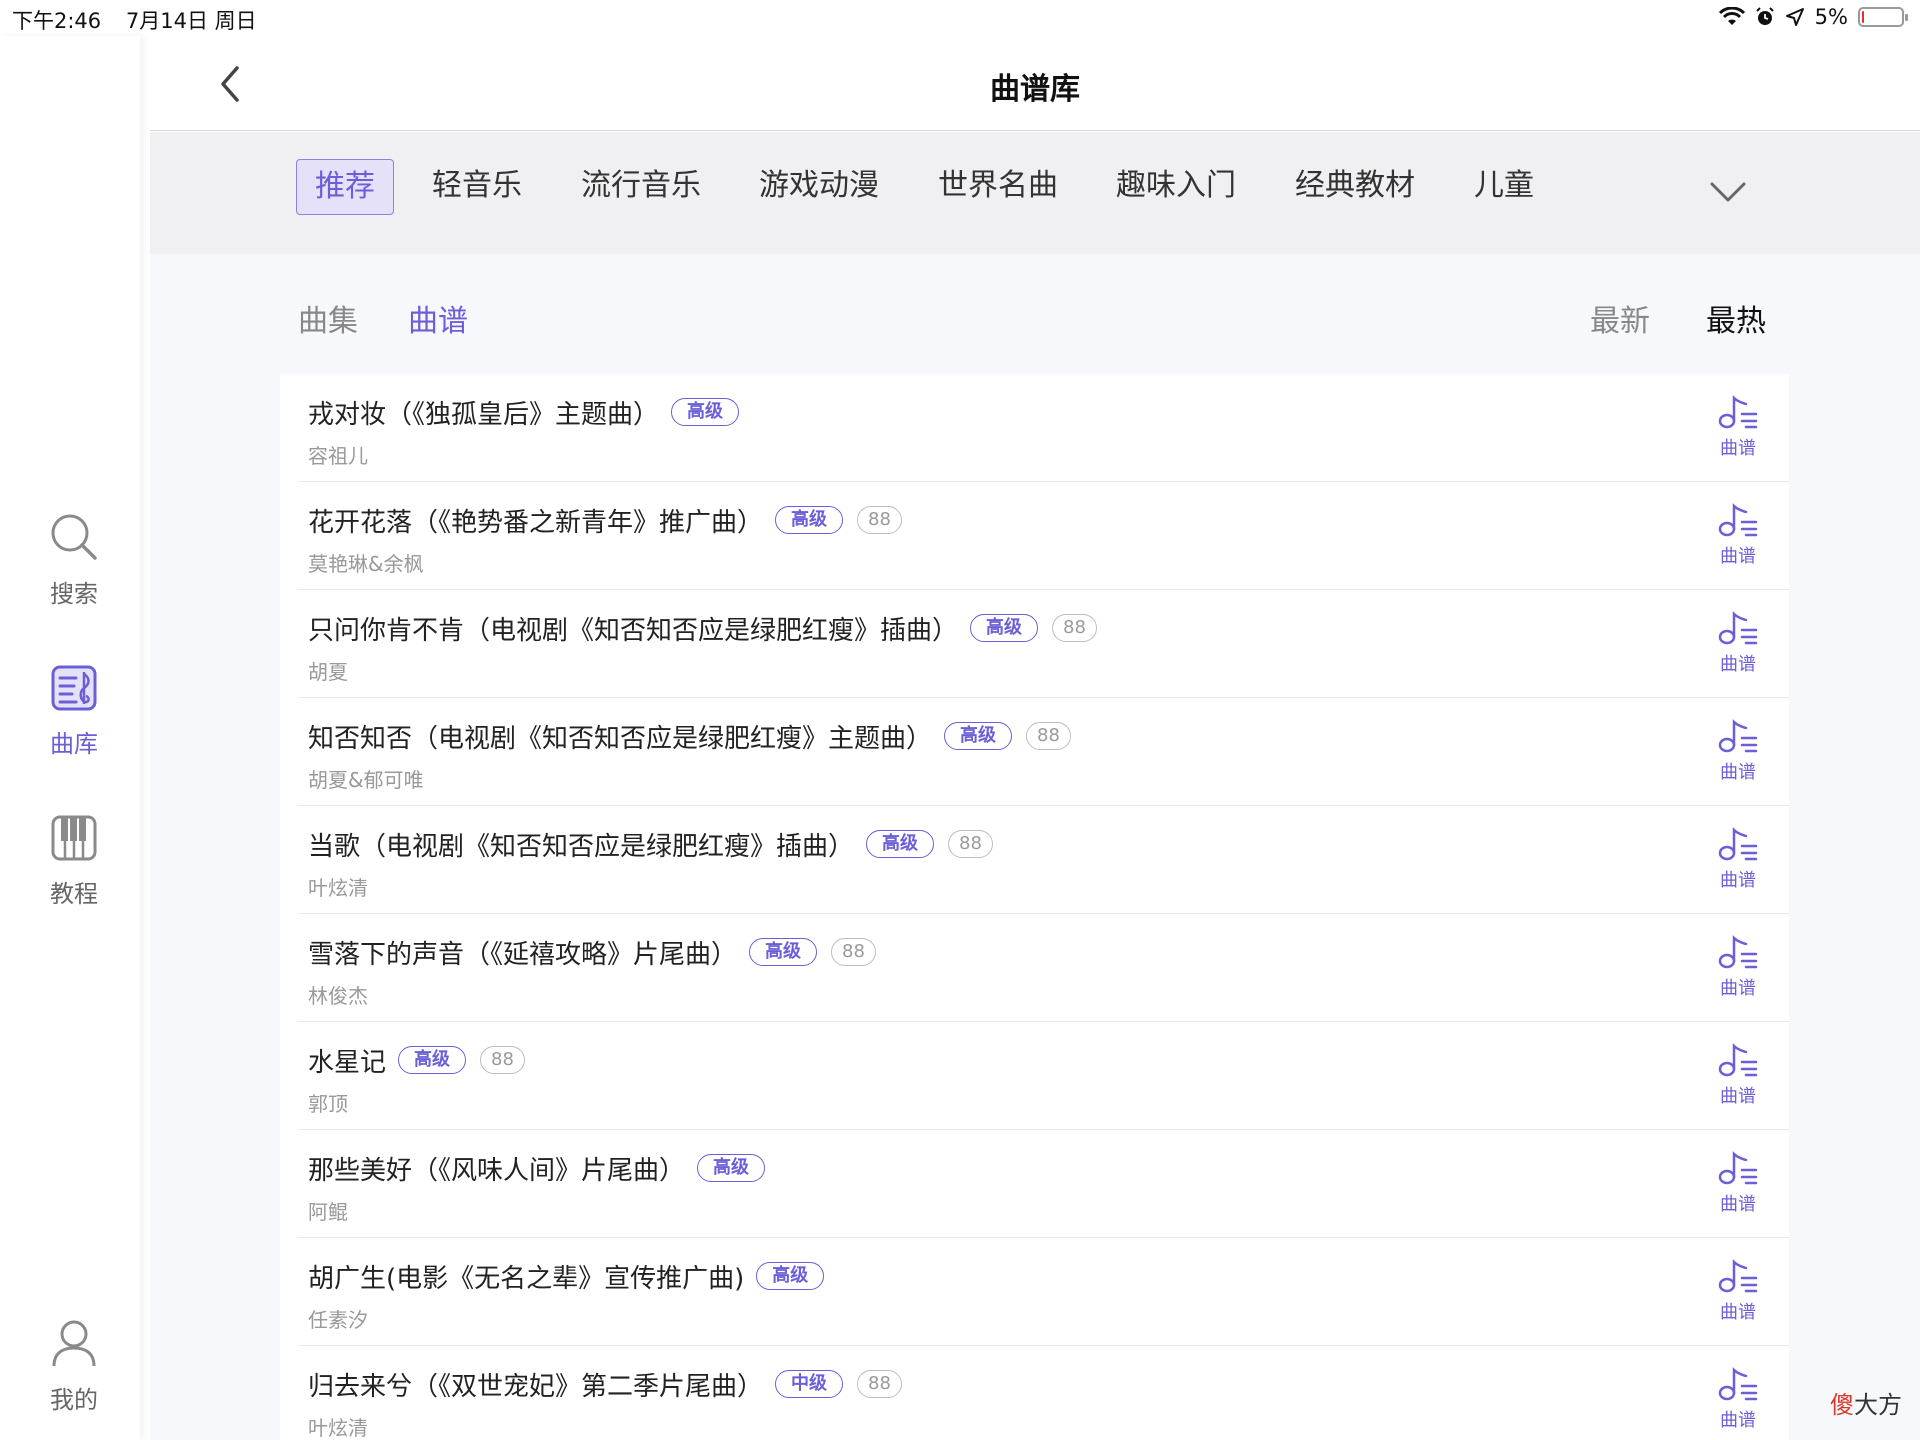  What do you see at coordinates (74, 560) in the screenshot?
I see `sidebar-item-search: 搜索` at bounding box center [74, 560].